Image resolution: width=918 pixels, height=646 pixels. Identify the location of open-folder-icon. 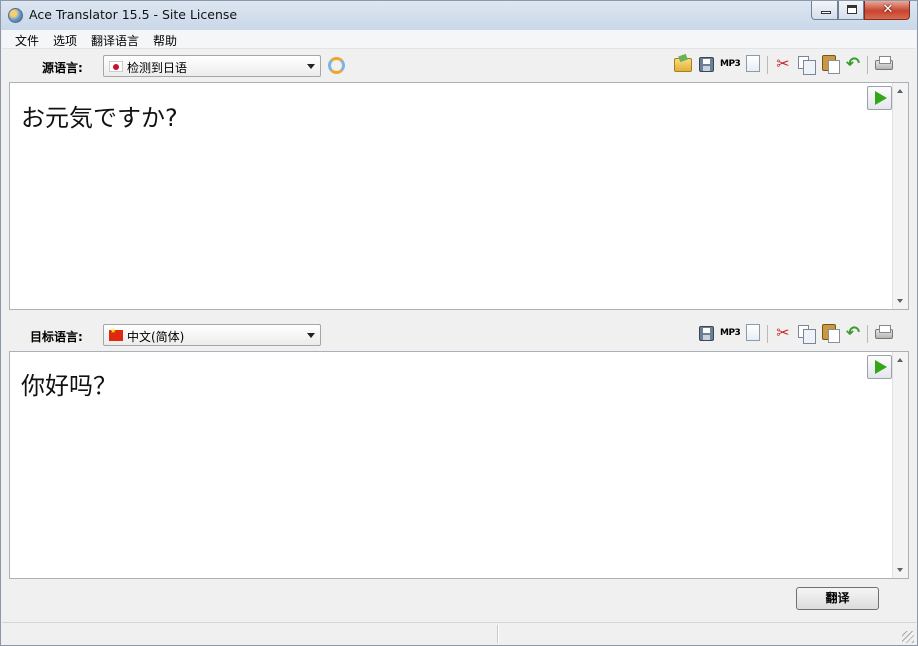
(683, 65).